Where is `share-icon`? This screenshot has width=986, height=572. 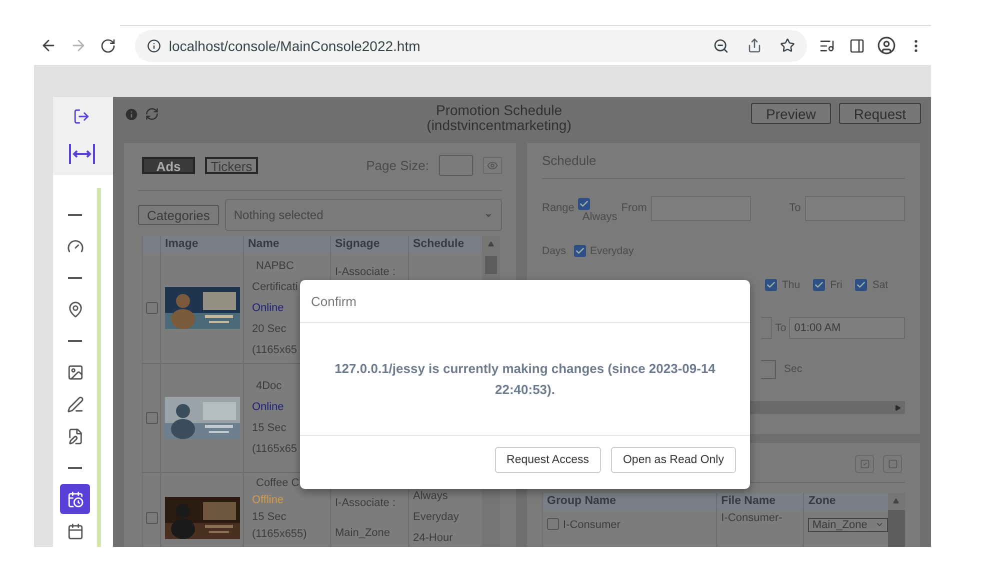
share-icon is located at coordinates (754, 45).